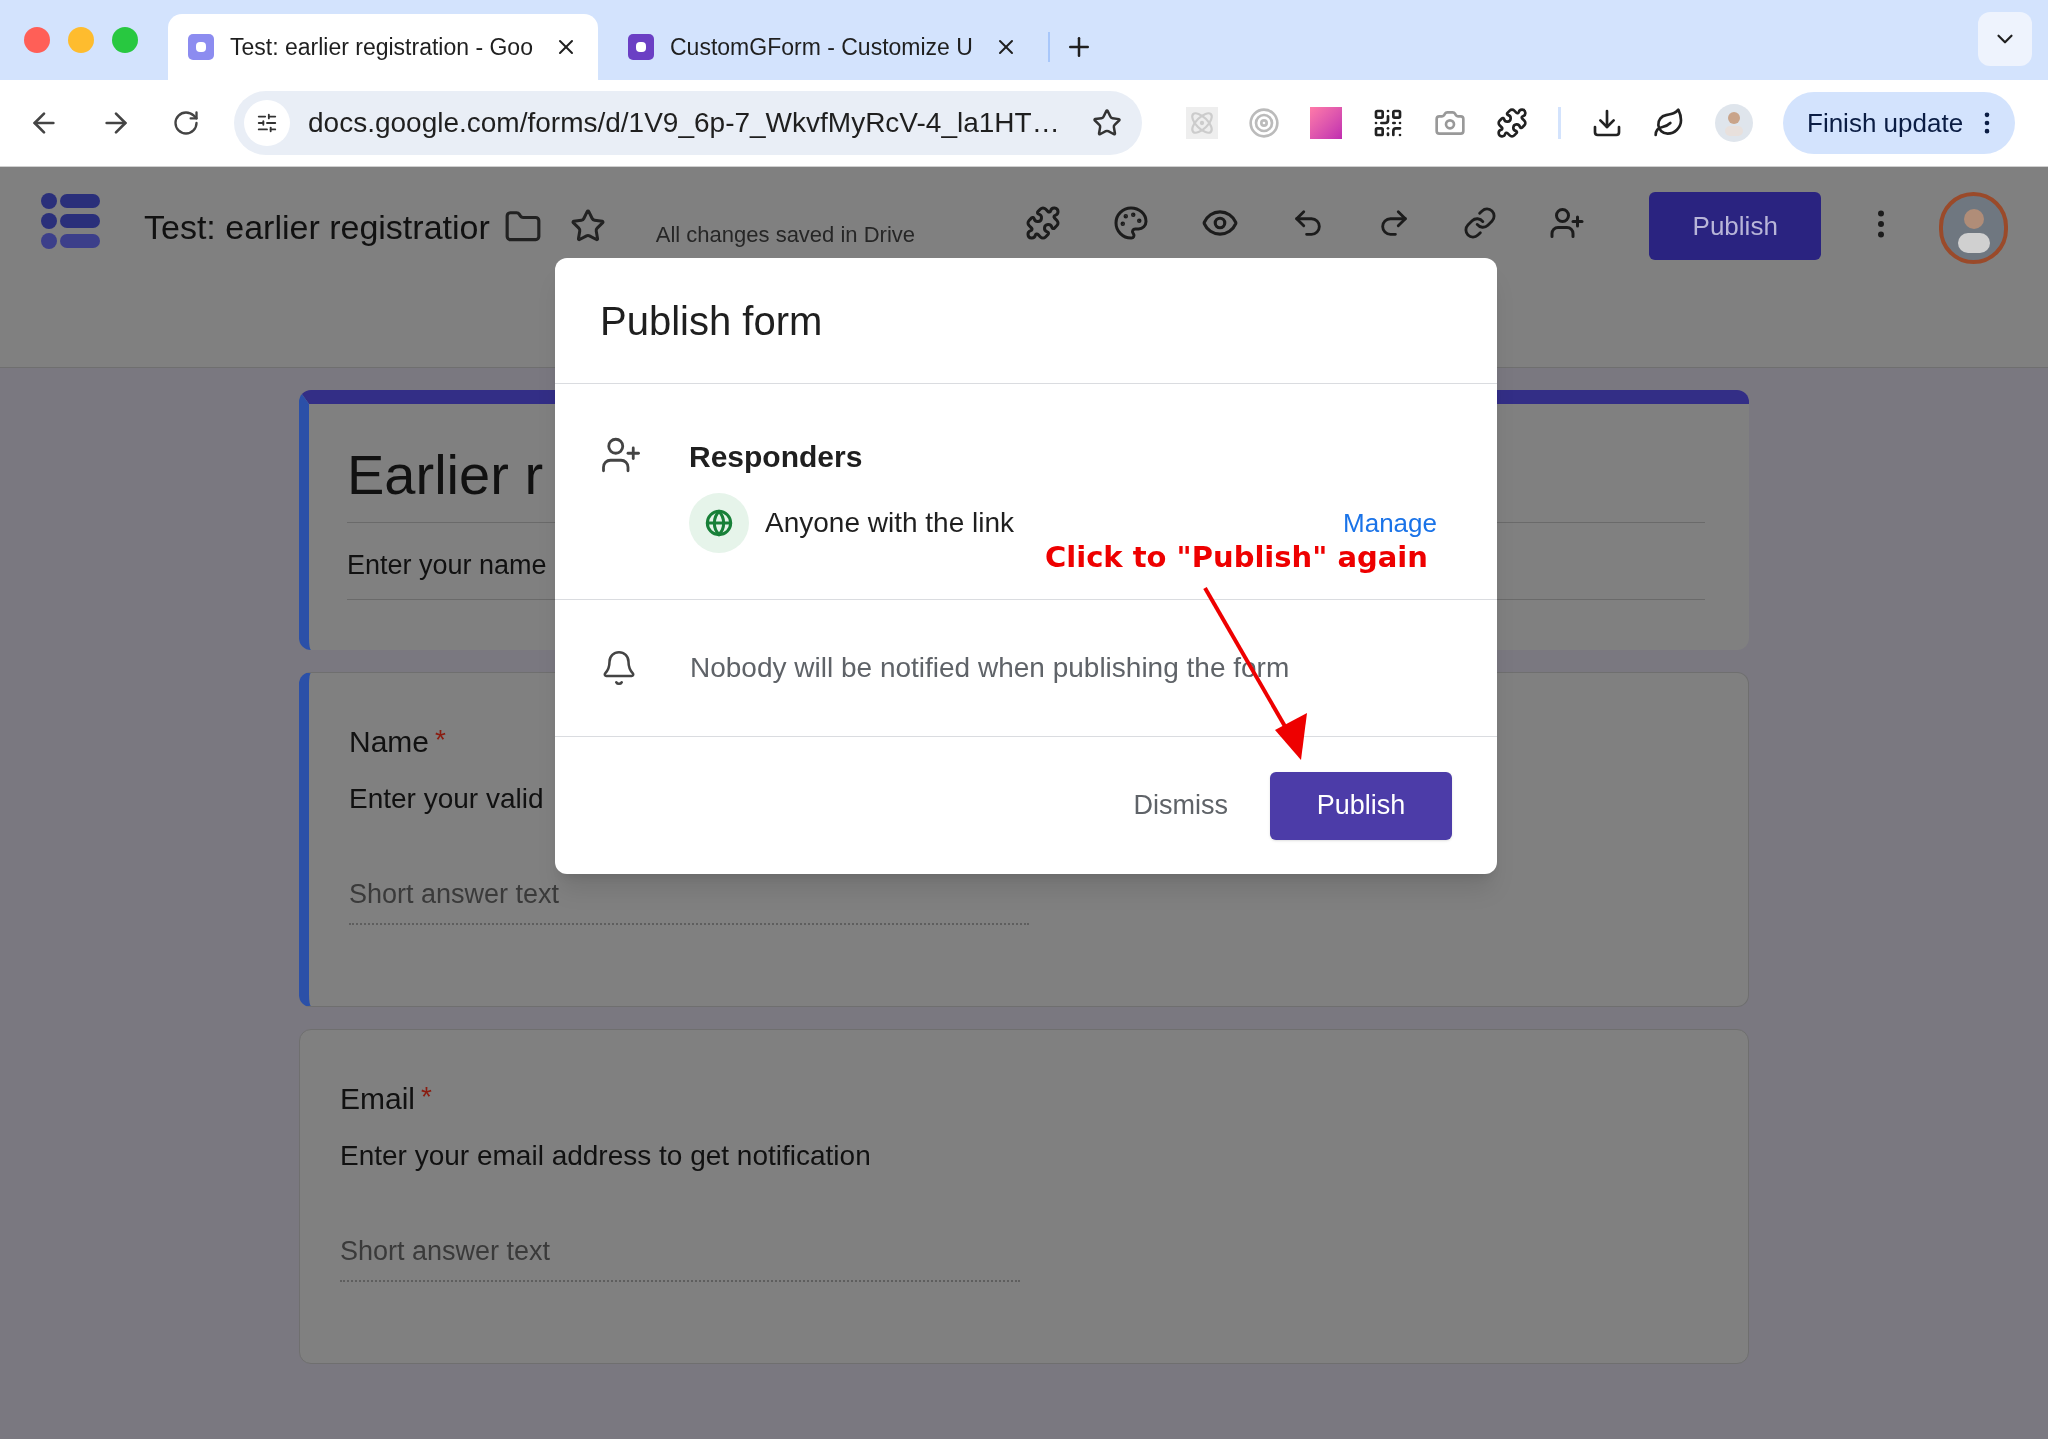 Image resolution: width=2048 pixels, height=1439 pixels. Describe the element at coordinates (382, 47) in the screenshot. I see `tab-title: Test: earlier registration - Goo` at that location.